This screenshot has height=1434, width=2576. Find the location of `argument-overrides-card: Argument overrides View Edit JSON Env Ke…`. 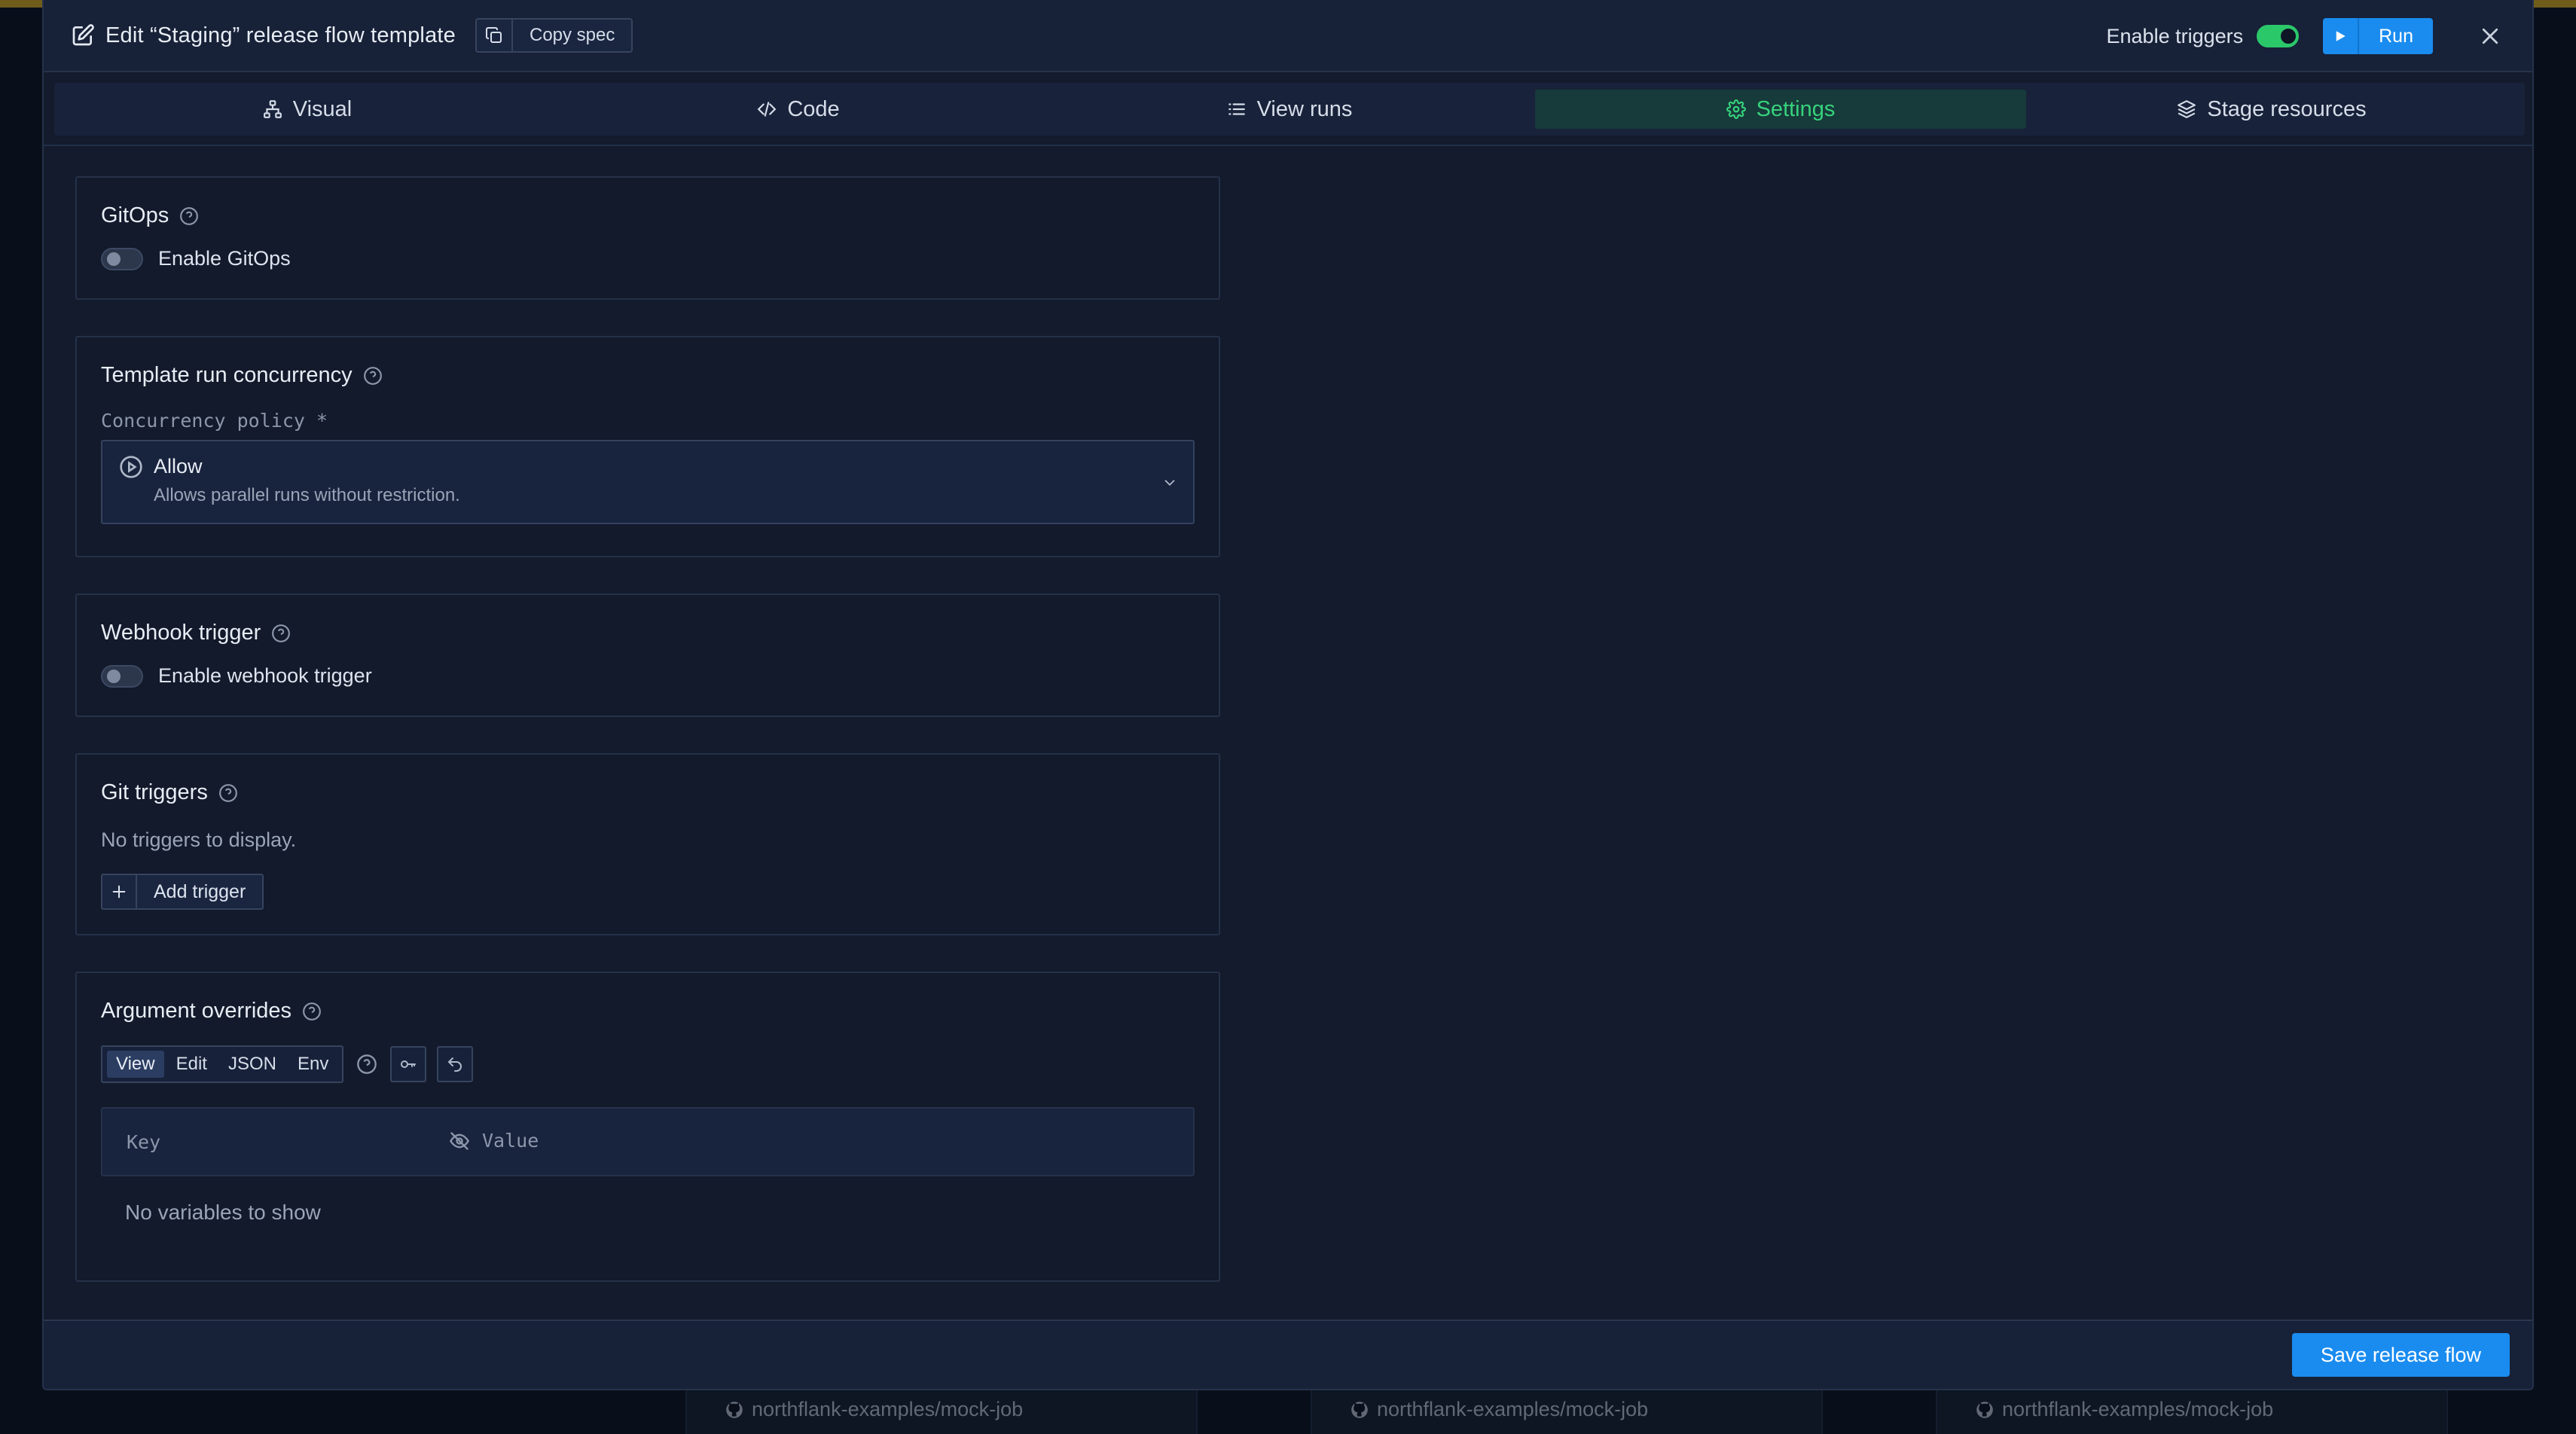

argument-overrides-card: Argument overrides View Edit JSON Env Ke… is located at coordinates (648, 1127).